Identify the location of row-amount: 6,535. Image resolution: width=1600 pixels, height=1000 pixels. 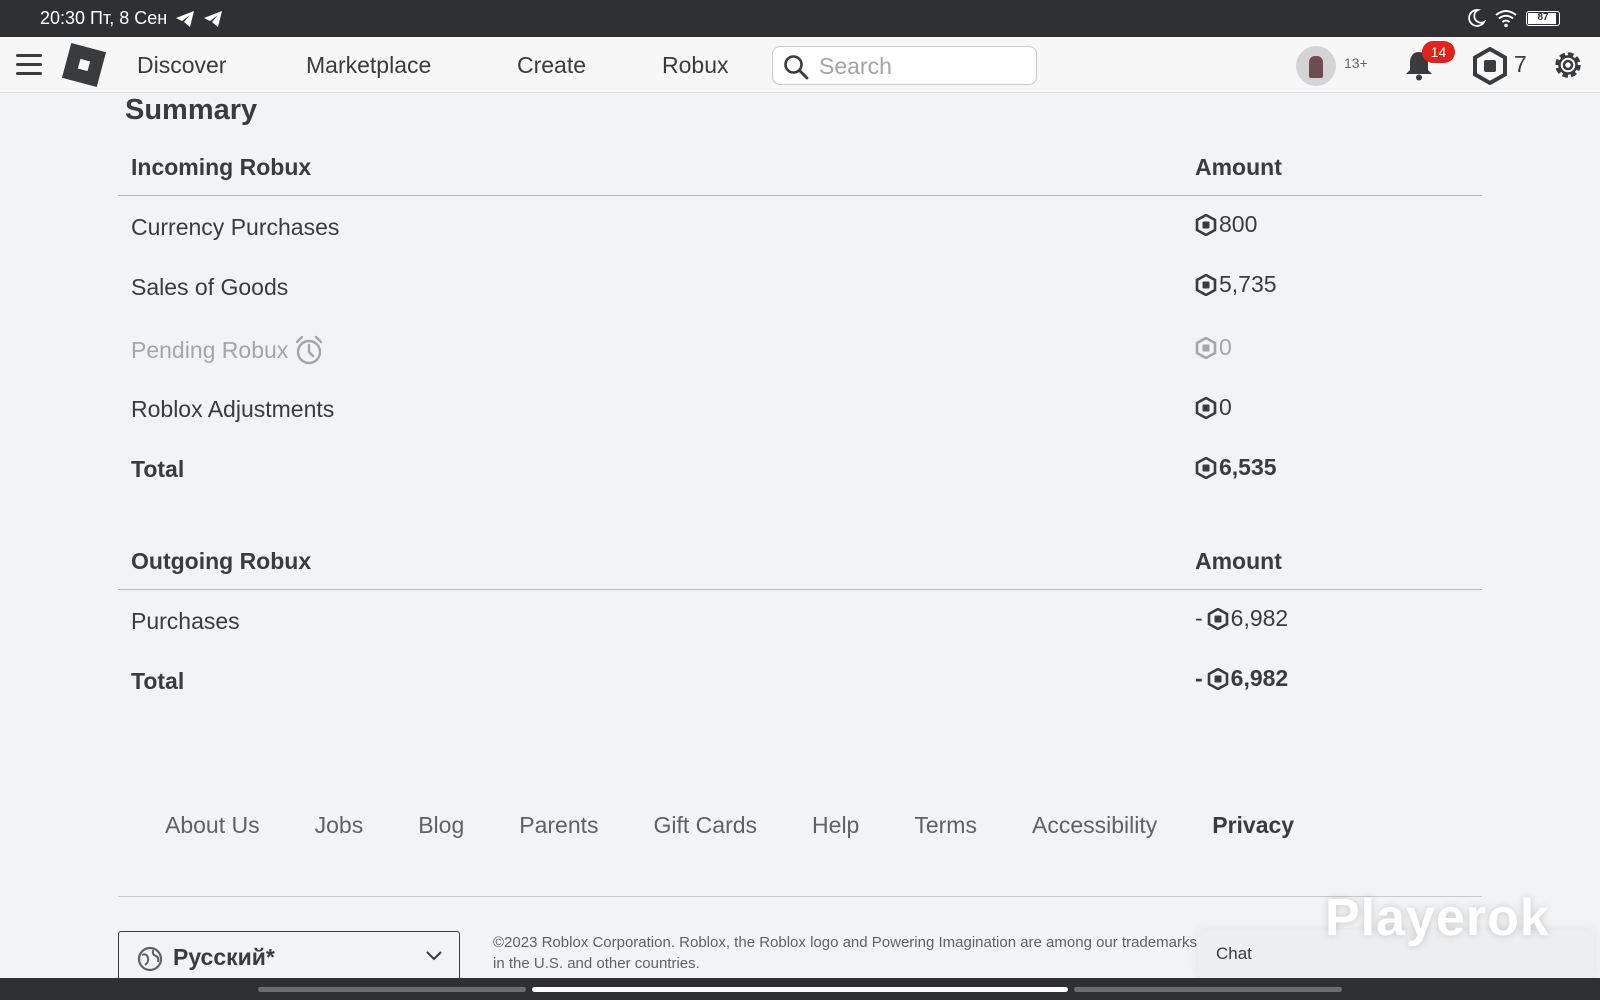
(1236, 467).